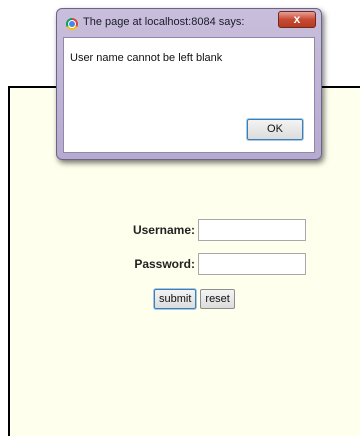  What do you see at coordinates (164, 264) in the screenshot?
I see `password-label: Password:` at bounding box center [164, 264].